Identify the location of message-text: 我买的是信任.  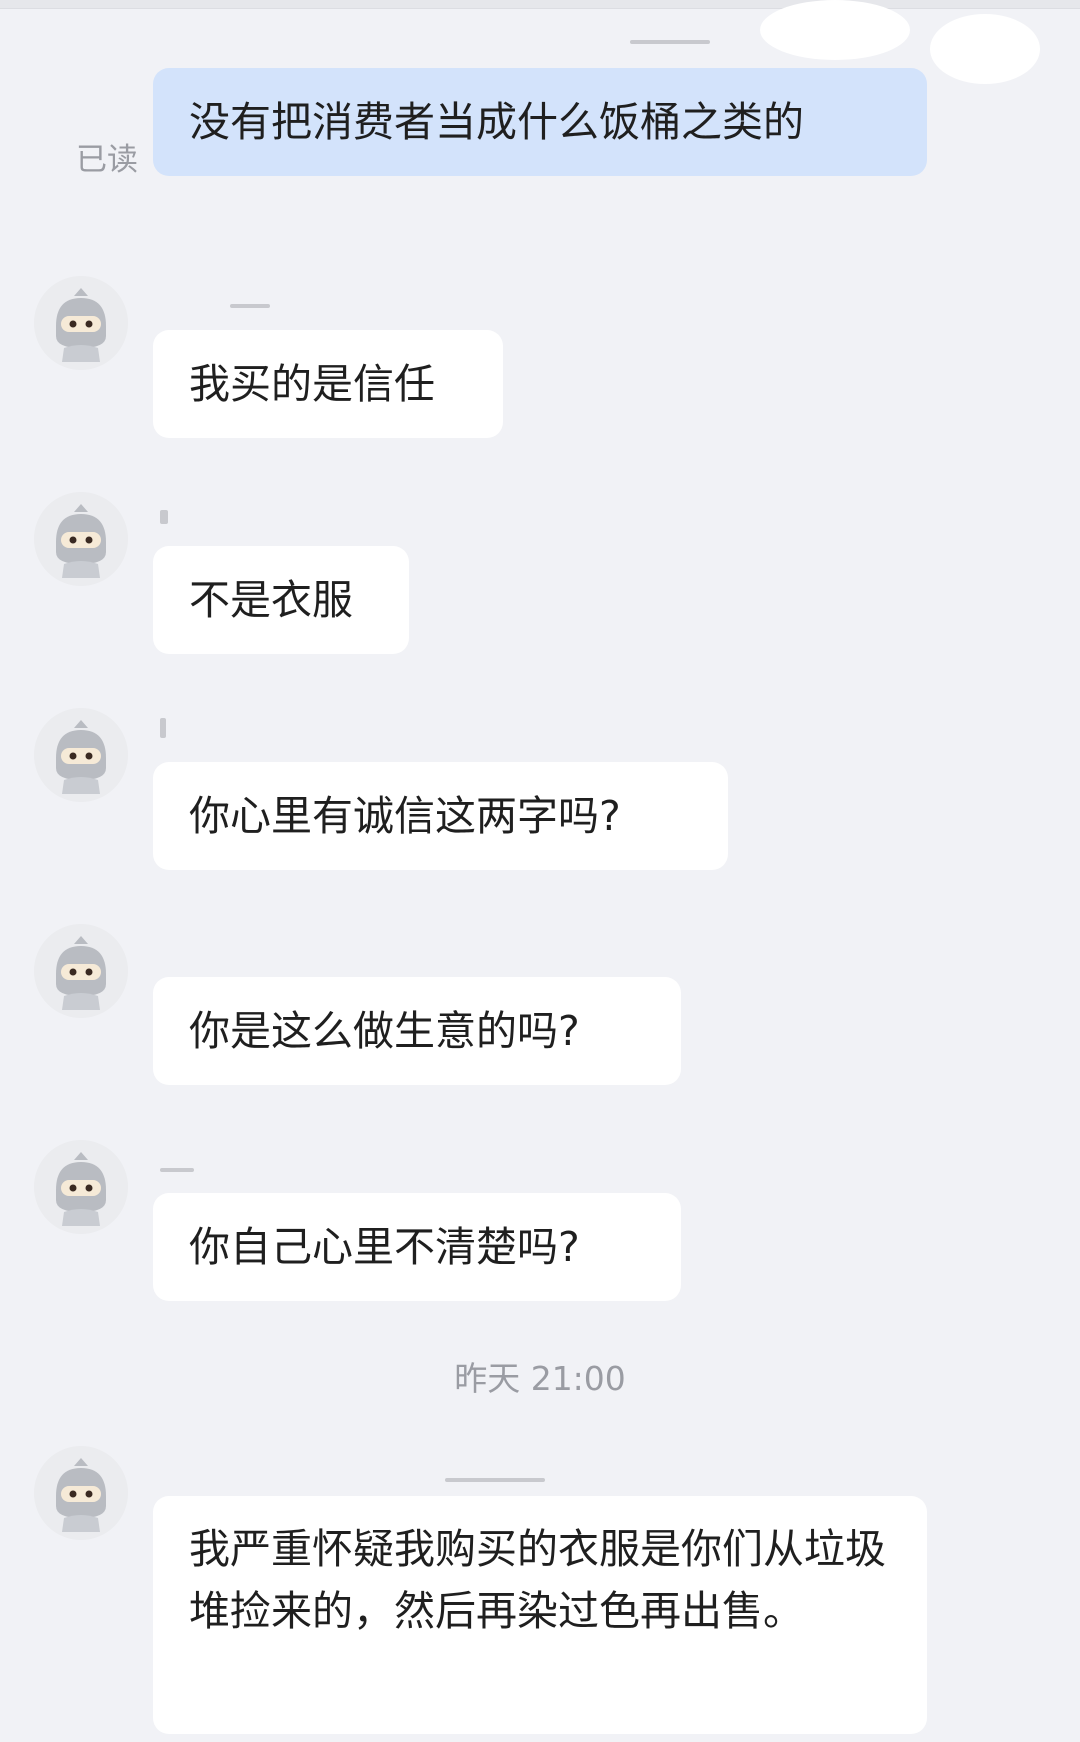
(312, 384).